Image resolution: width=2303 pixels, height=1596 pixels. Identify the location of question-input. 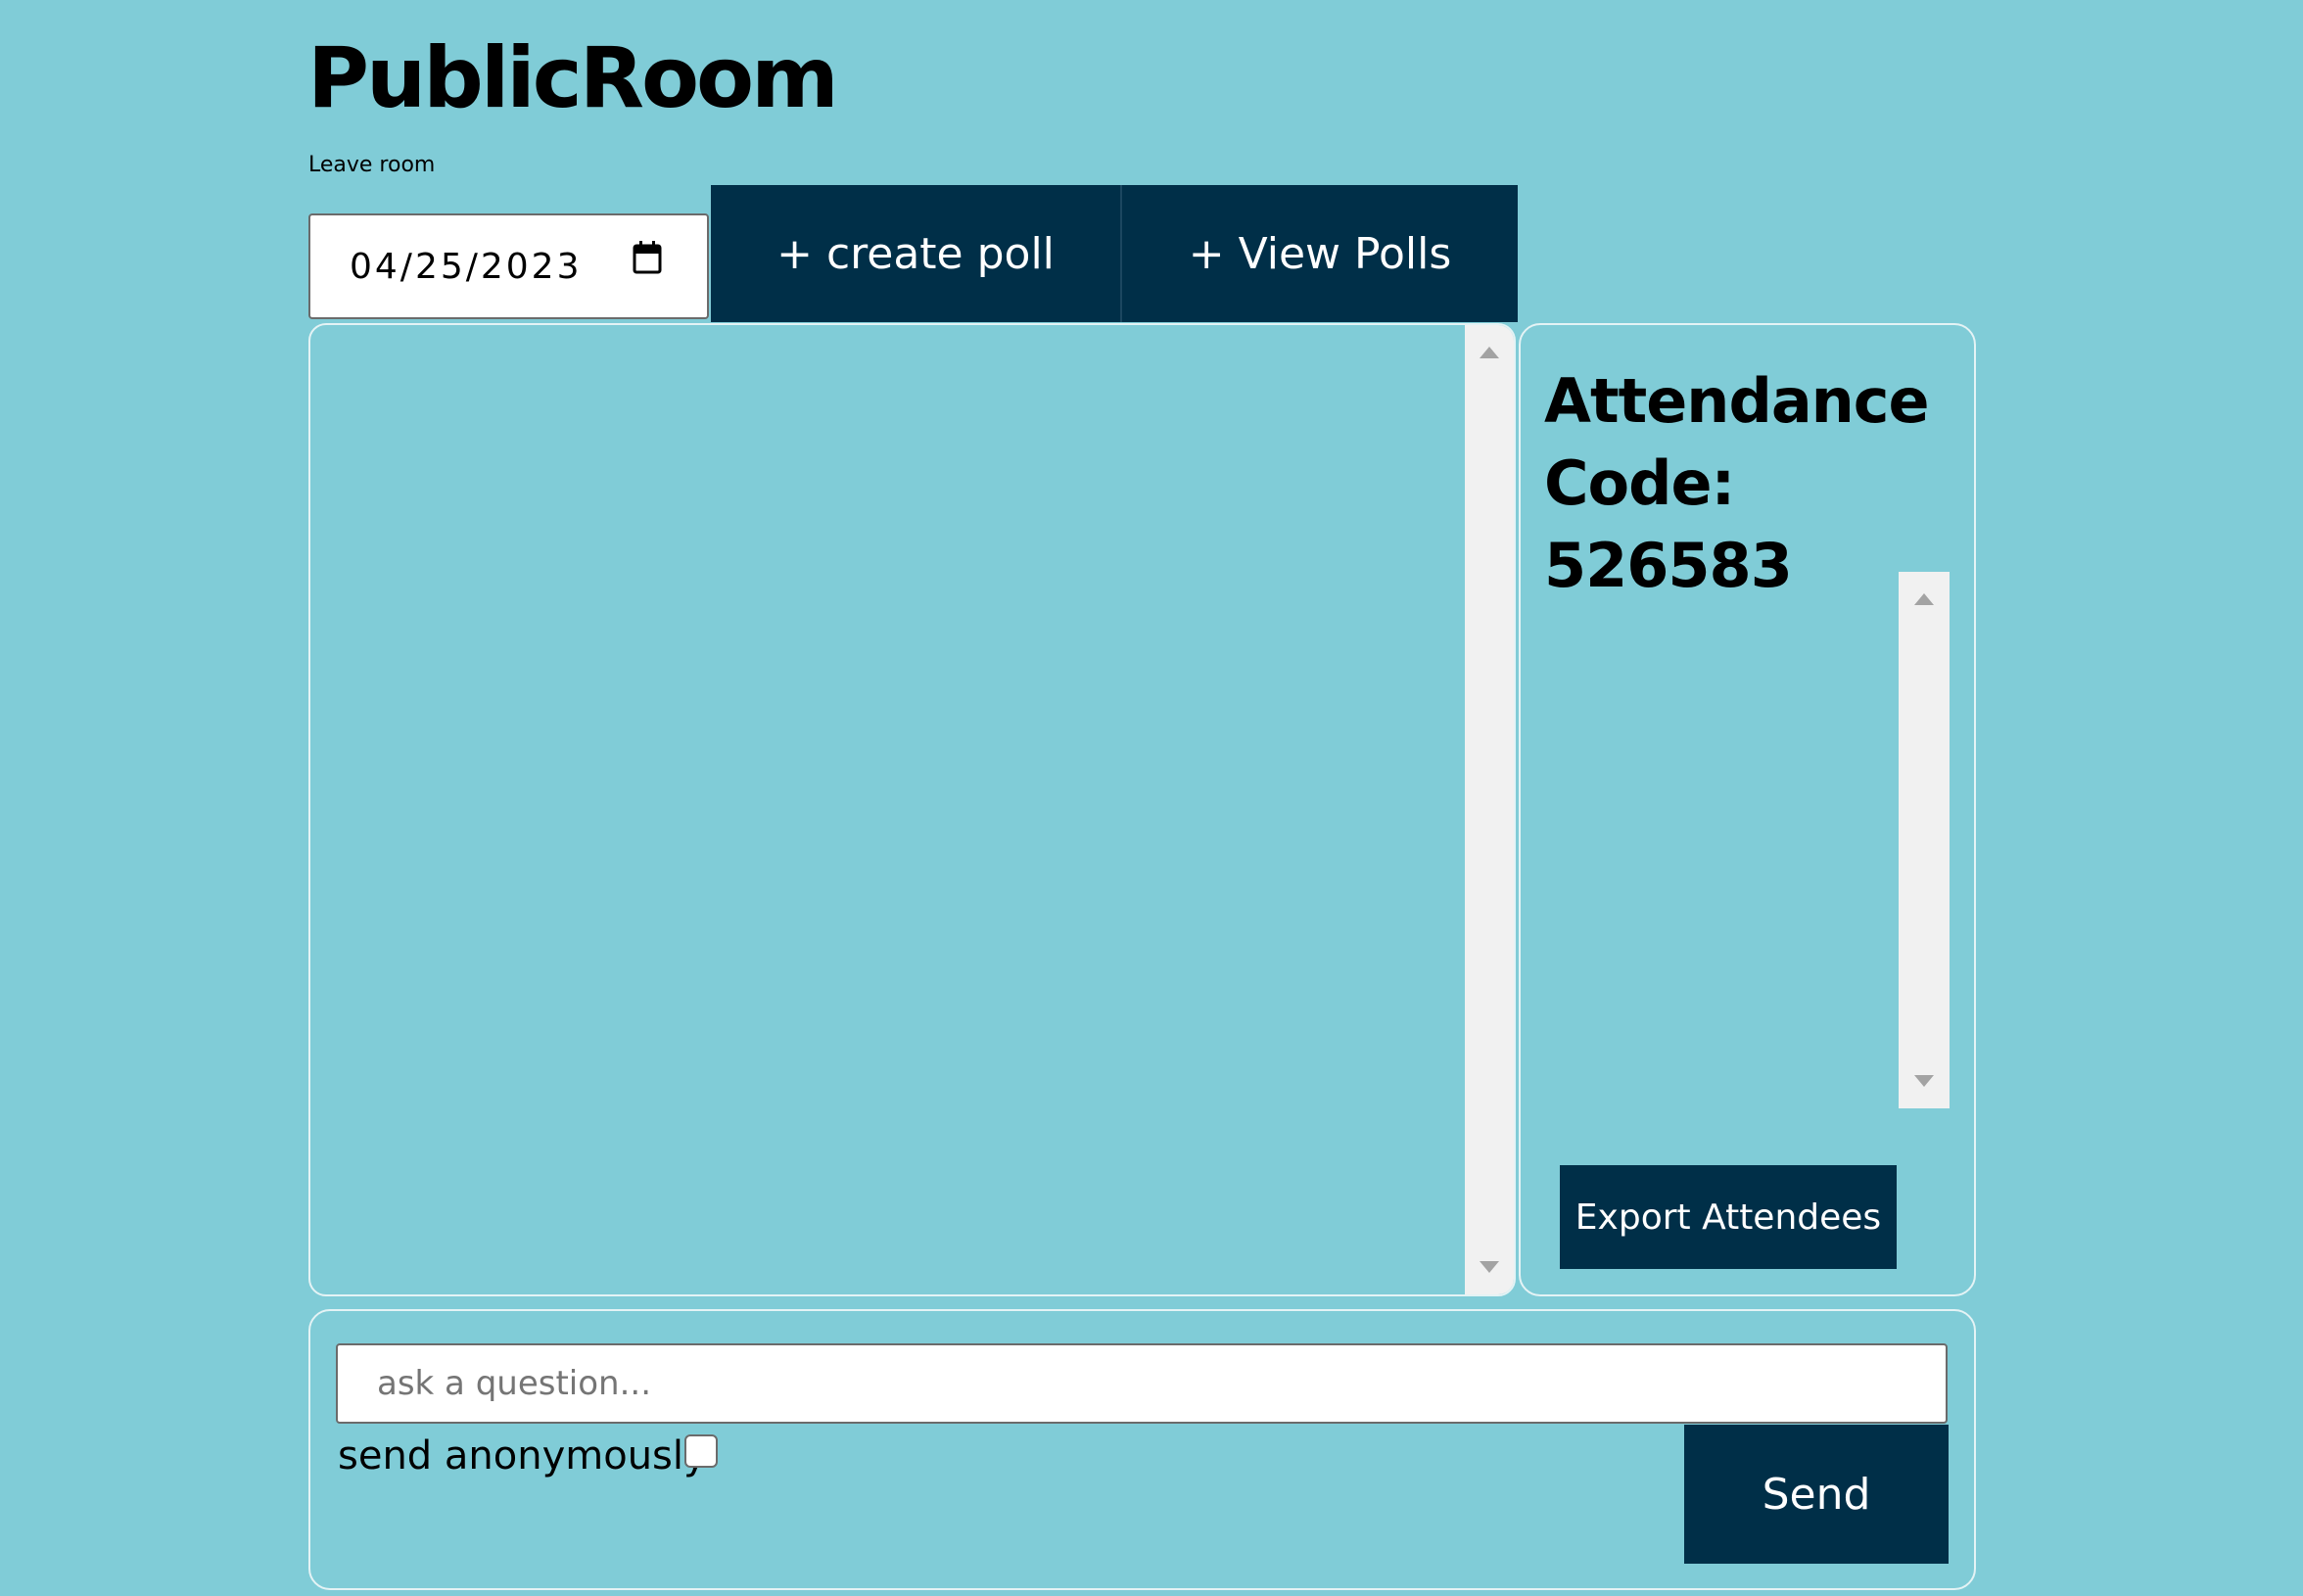
(1142, 1383).